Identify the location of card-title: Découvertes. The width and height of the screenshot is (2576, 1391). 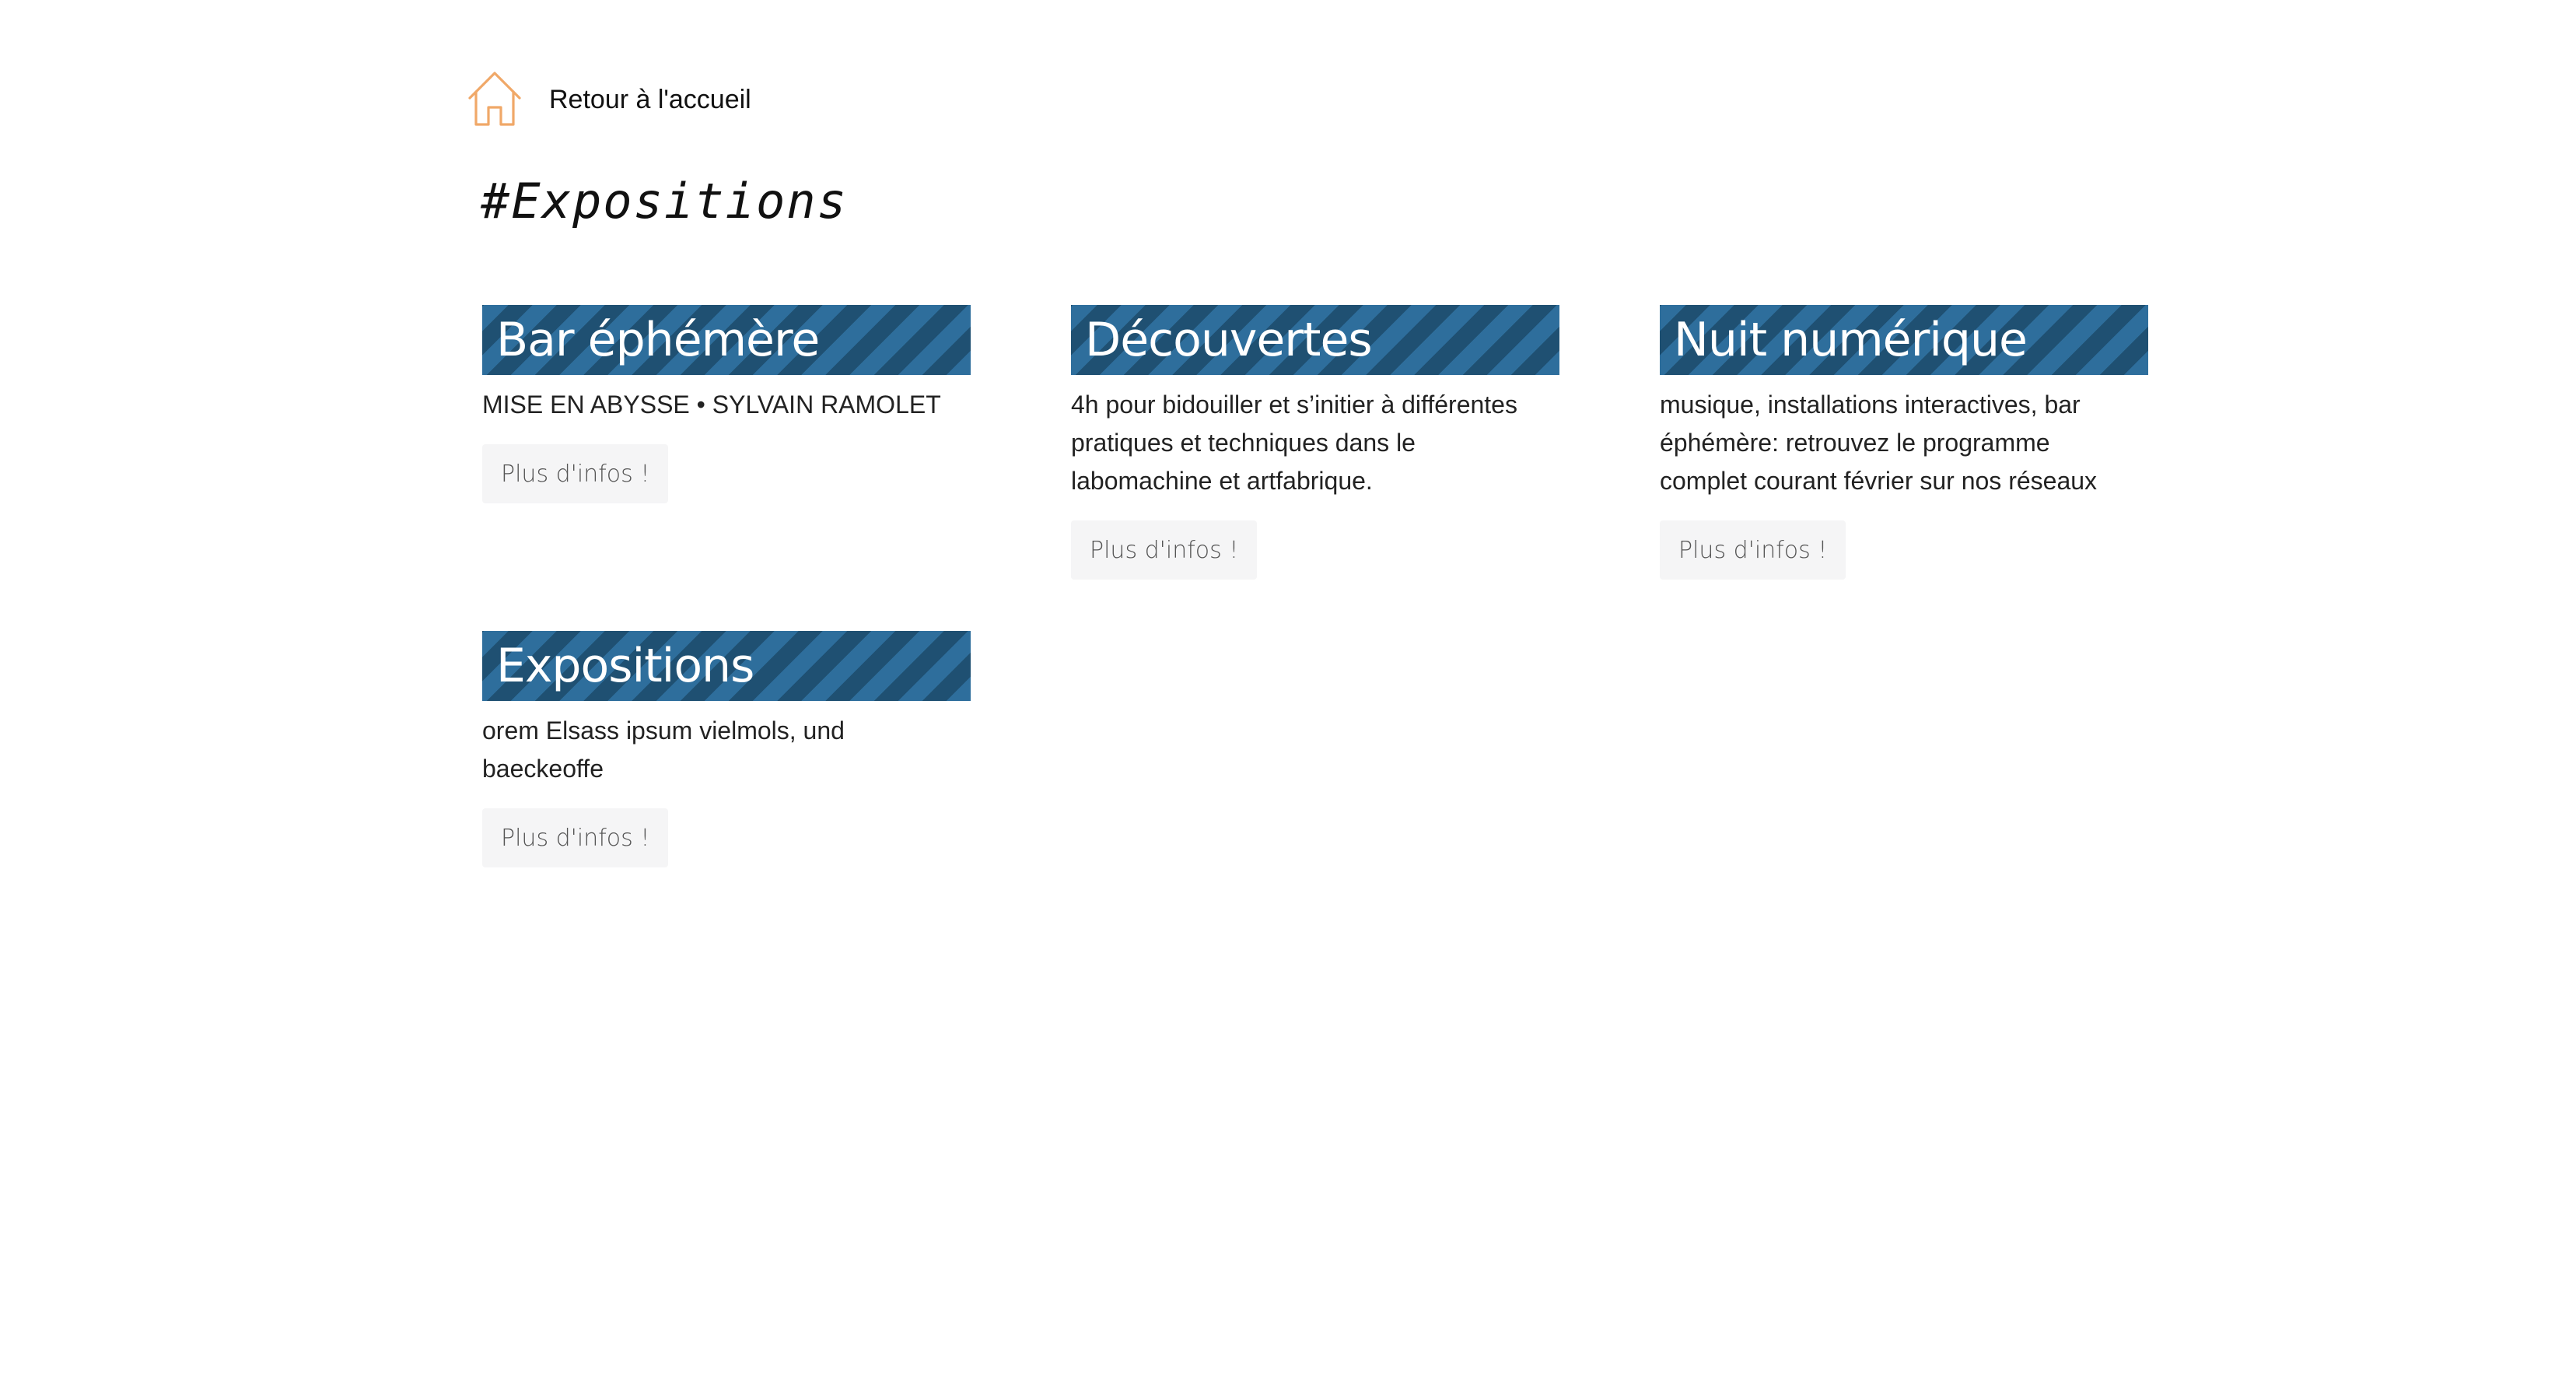
(1315, 340).